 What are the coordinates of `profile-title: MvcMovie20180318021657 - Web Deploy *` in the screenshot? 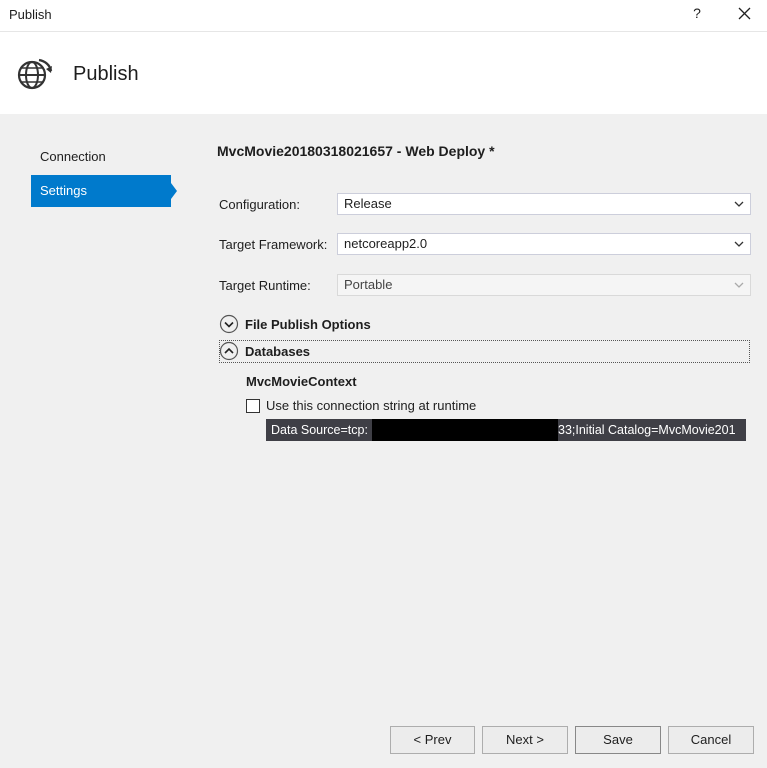 It's located at (356, 151).